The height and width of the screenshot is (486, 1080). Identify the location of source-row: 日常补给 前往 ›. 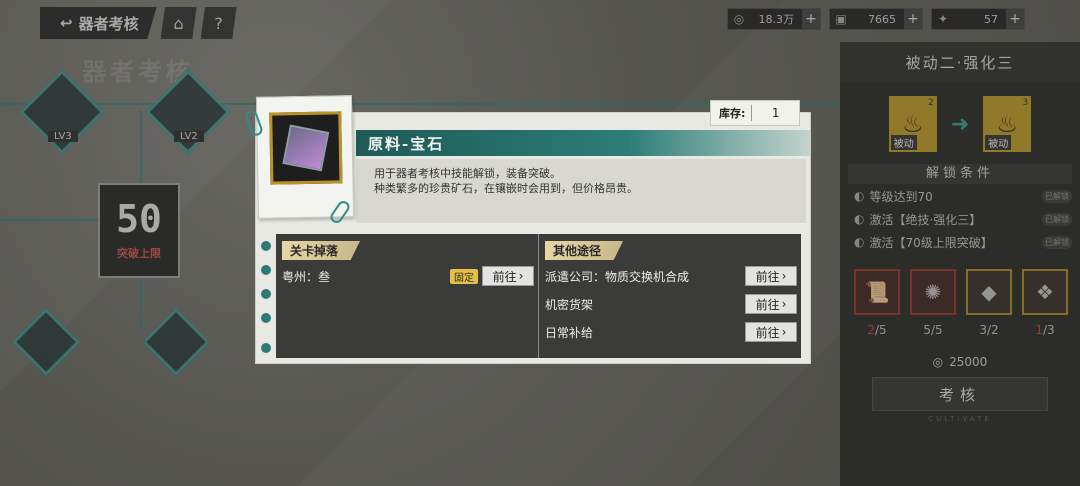
(671, 332).